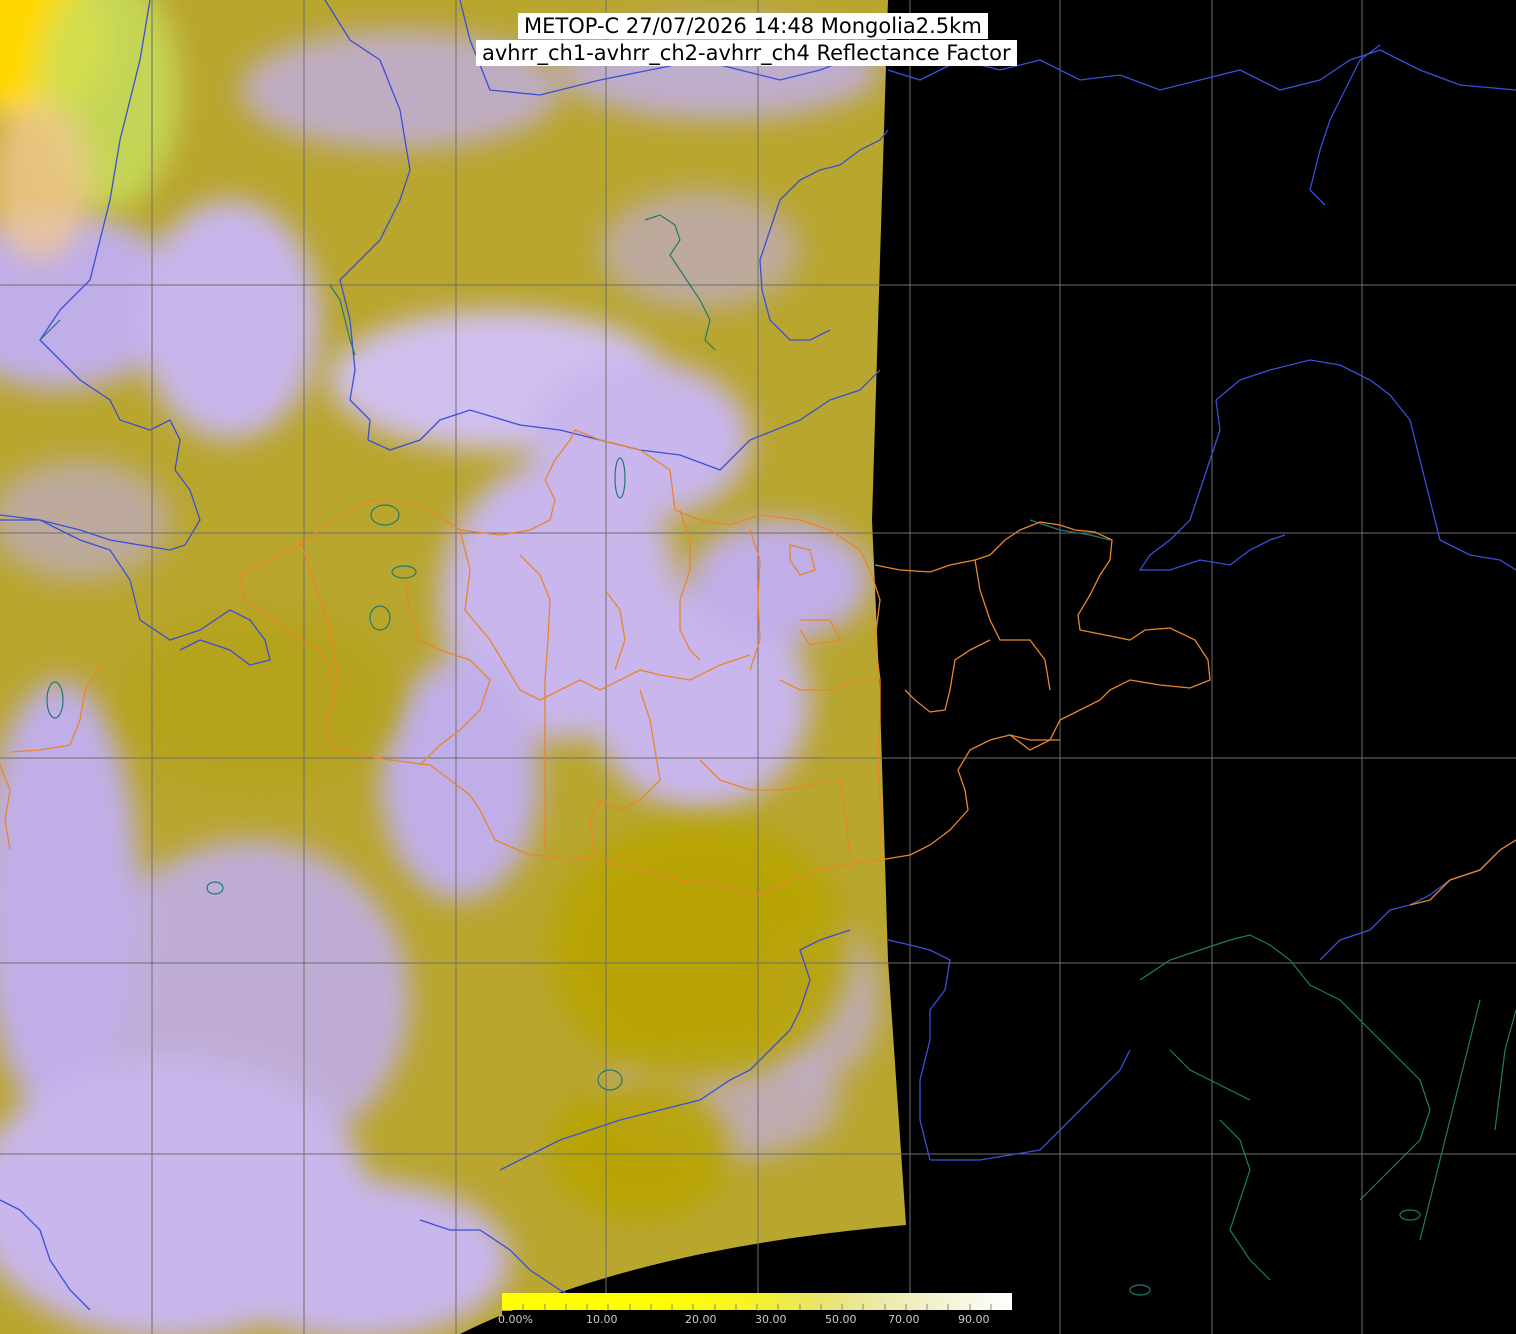 The image size is (1516, 1334). Describe the element at coordinates (974, 1319) in the screenshot. I see `colorbar-label-90: 90.00` at that location.